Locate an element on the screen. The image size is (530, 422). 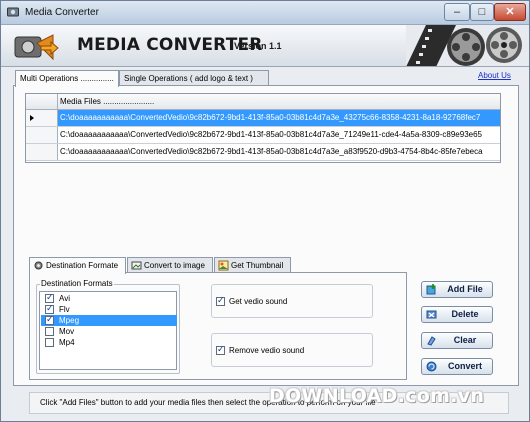
tab-get-thumbnail: Get Thumbnail is located at coordinates (252, 265).